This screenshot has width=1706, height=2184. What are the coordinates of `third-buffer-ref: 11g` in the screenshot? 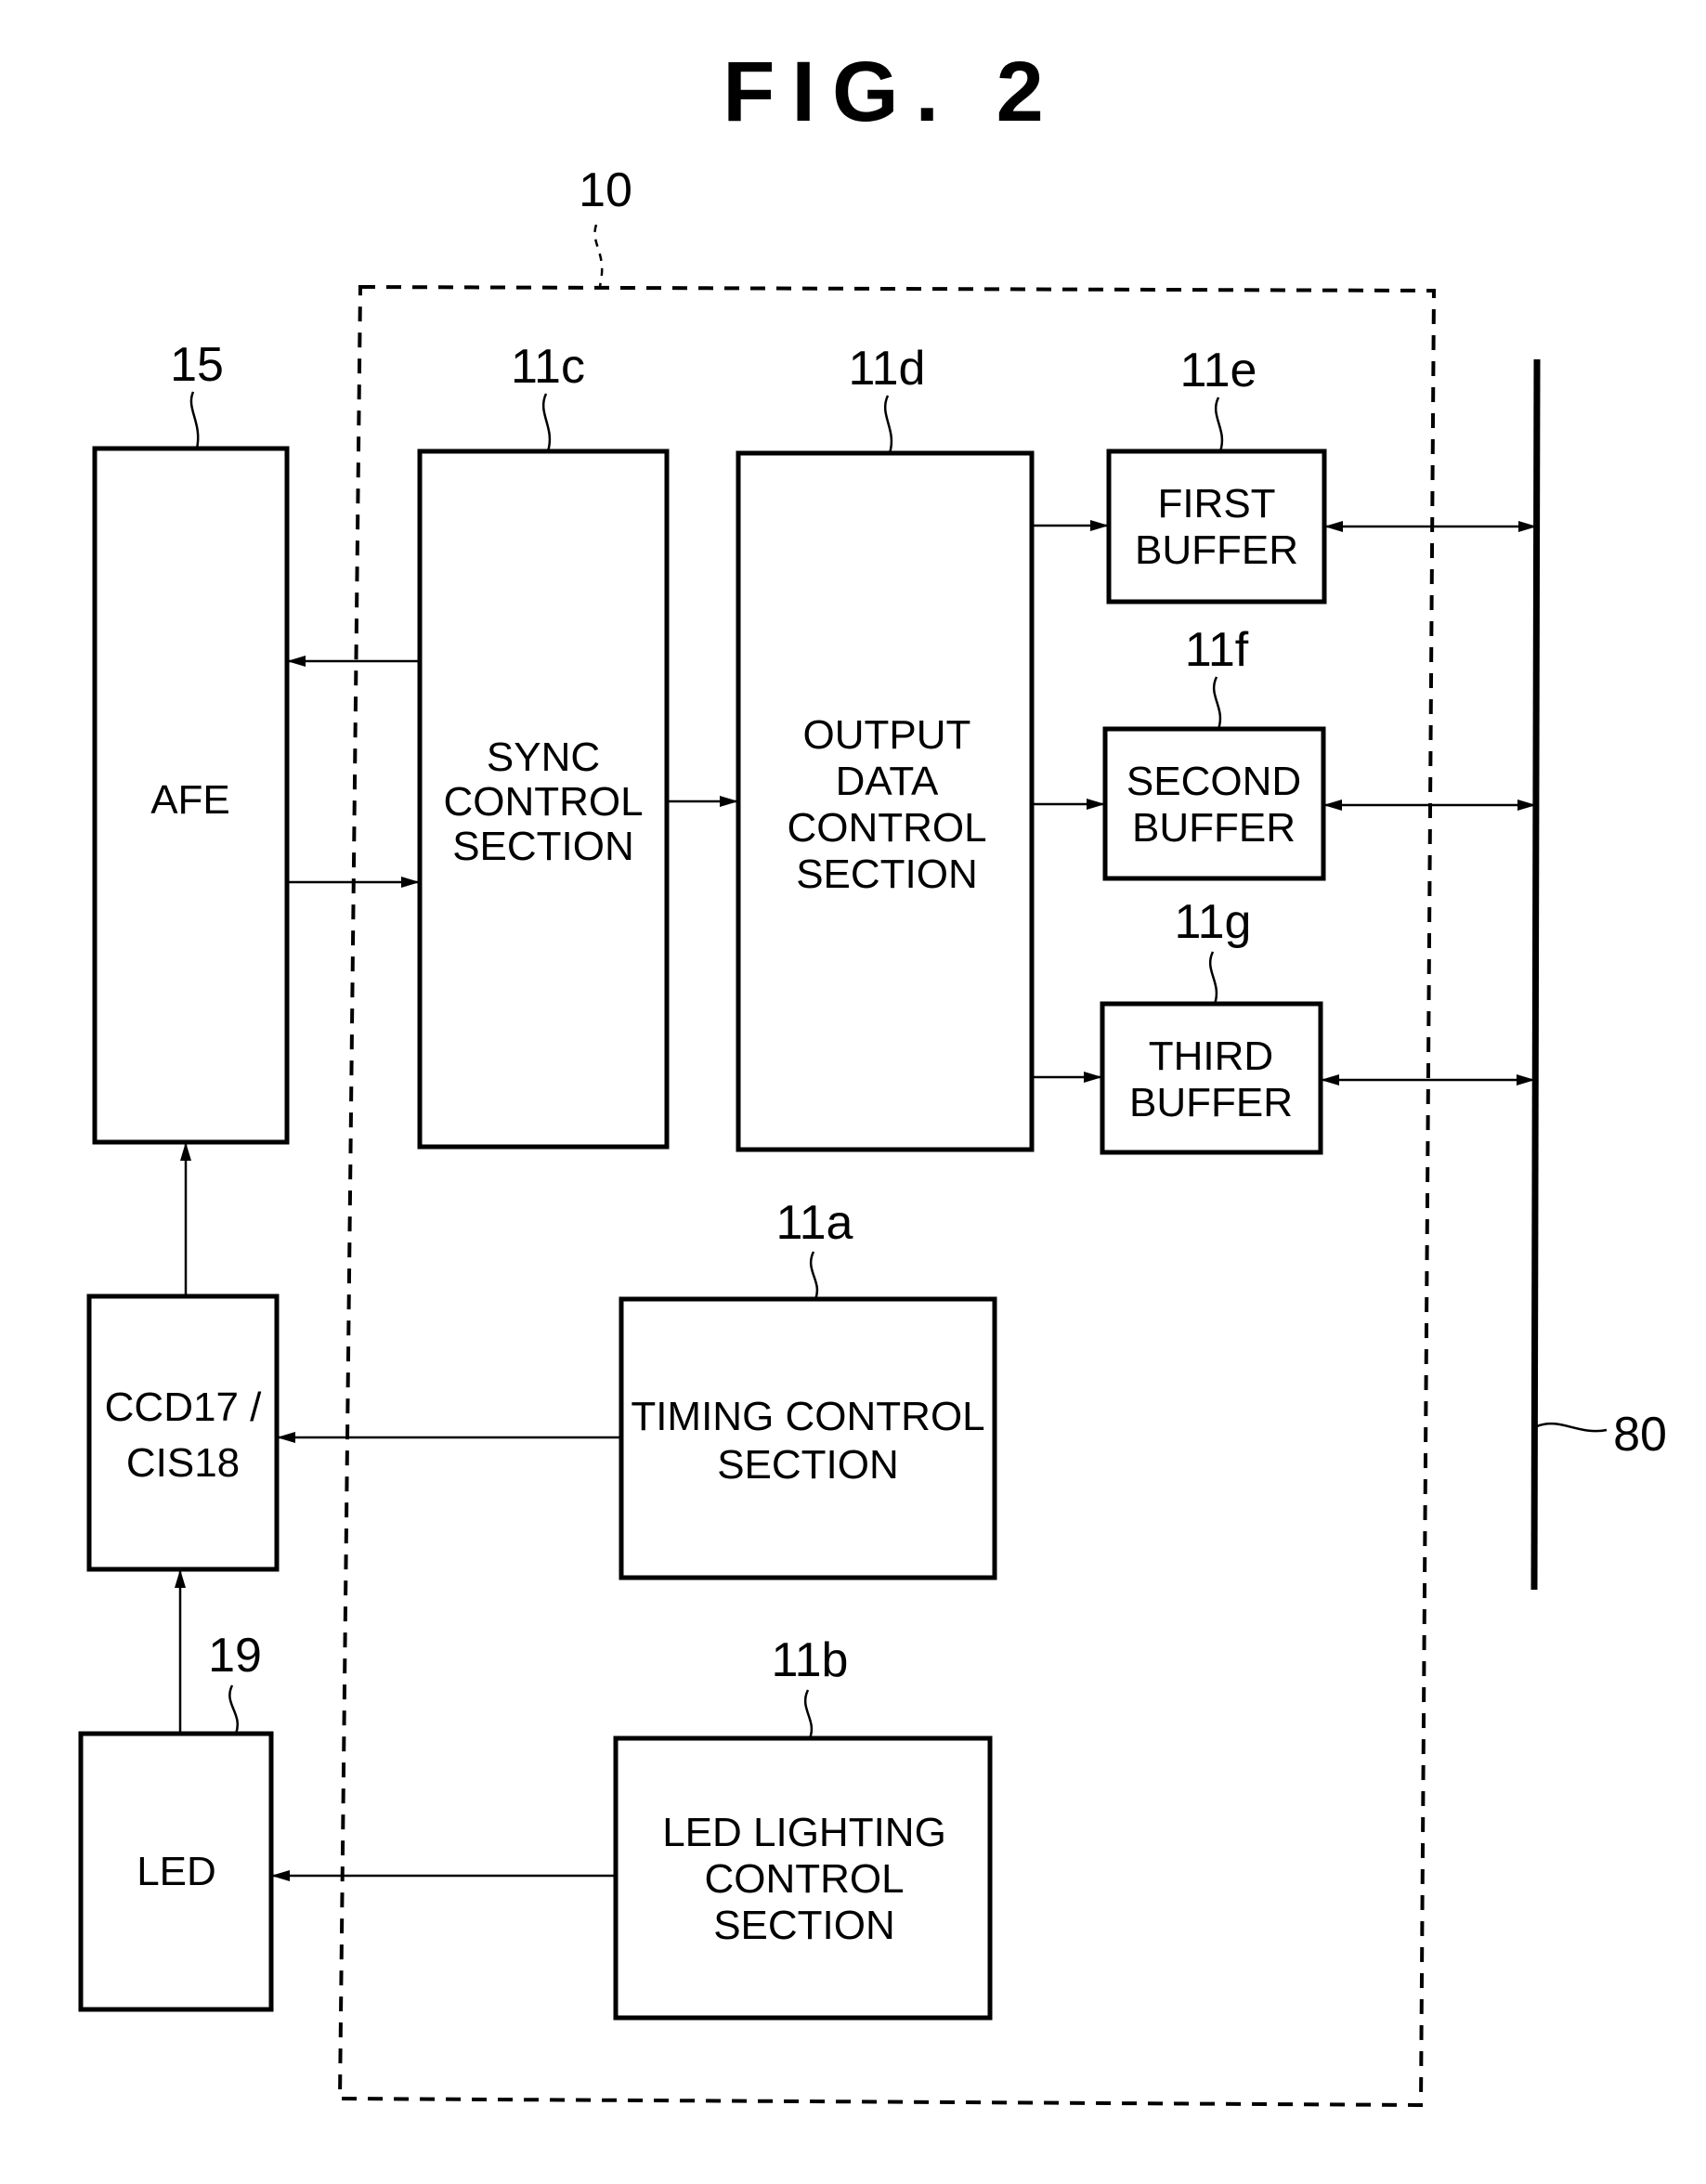 It's located at (1213, 922).